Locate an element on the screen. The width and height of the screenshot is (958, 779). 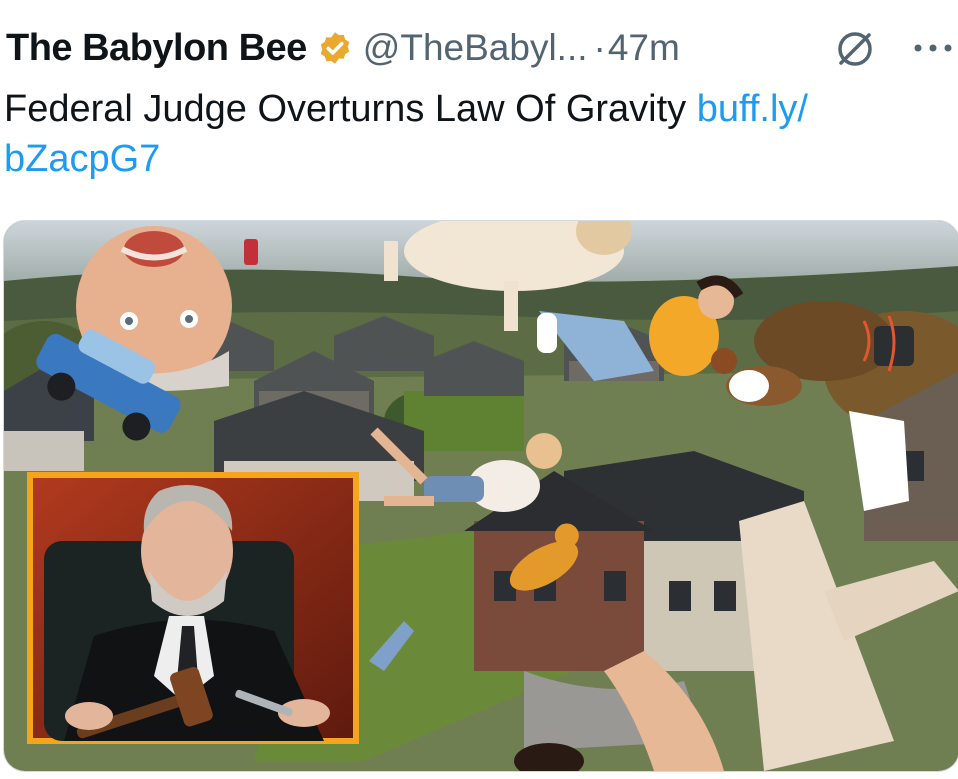
muted-notification-icon is located at coordinates (855, 49).